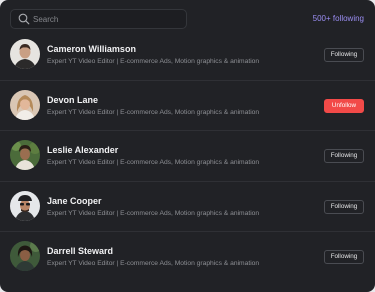 Image resolution: width=375 pixels, height=292 pixels. Describe the element at coordinates (74, 201) in the screenshot. I see `user-name: Jane Cooper` at that location.